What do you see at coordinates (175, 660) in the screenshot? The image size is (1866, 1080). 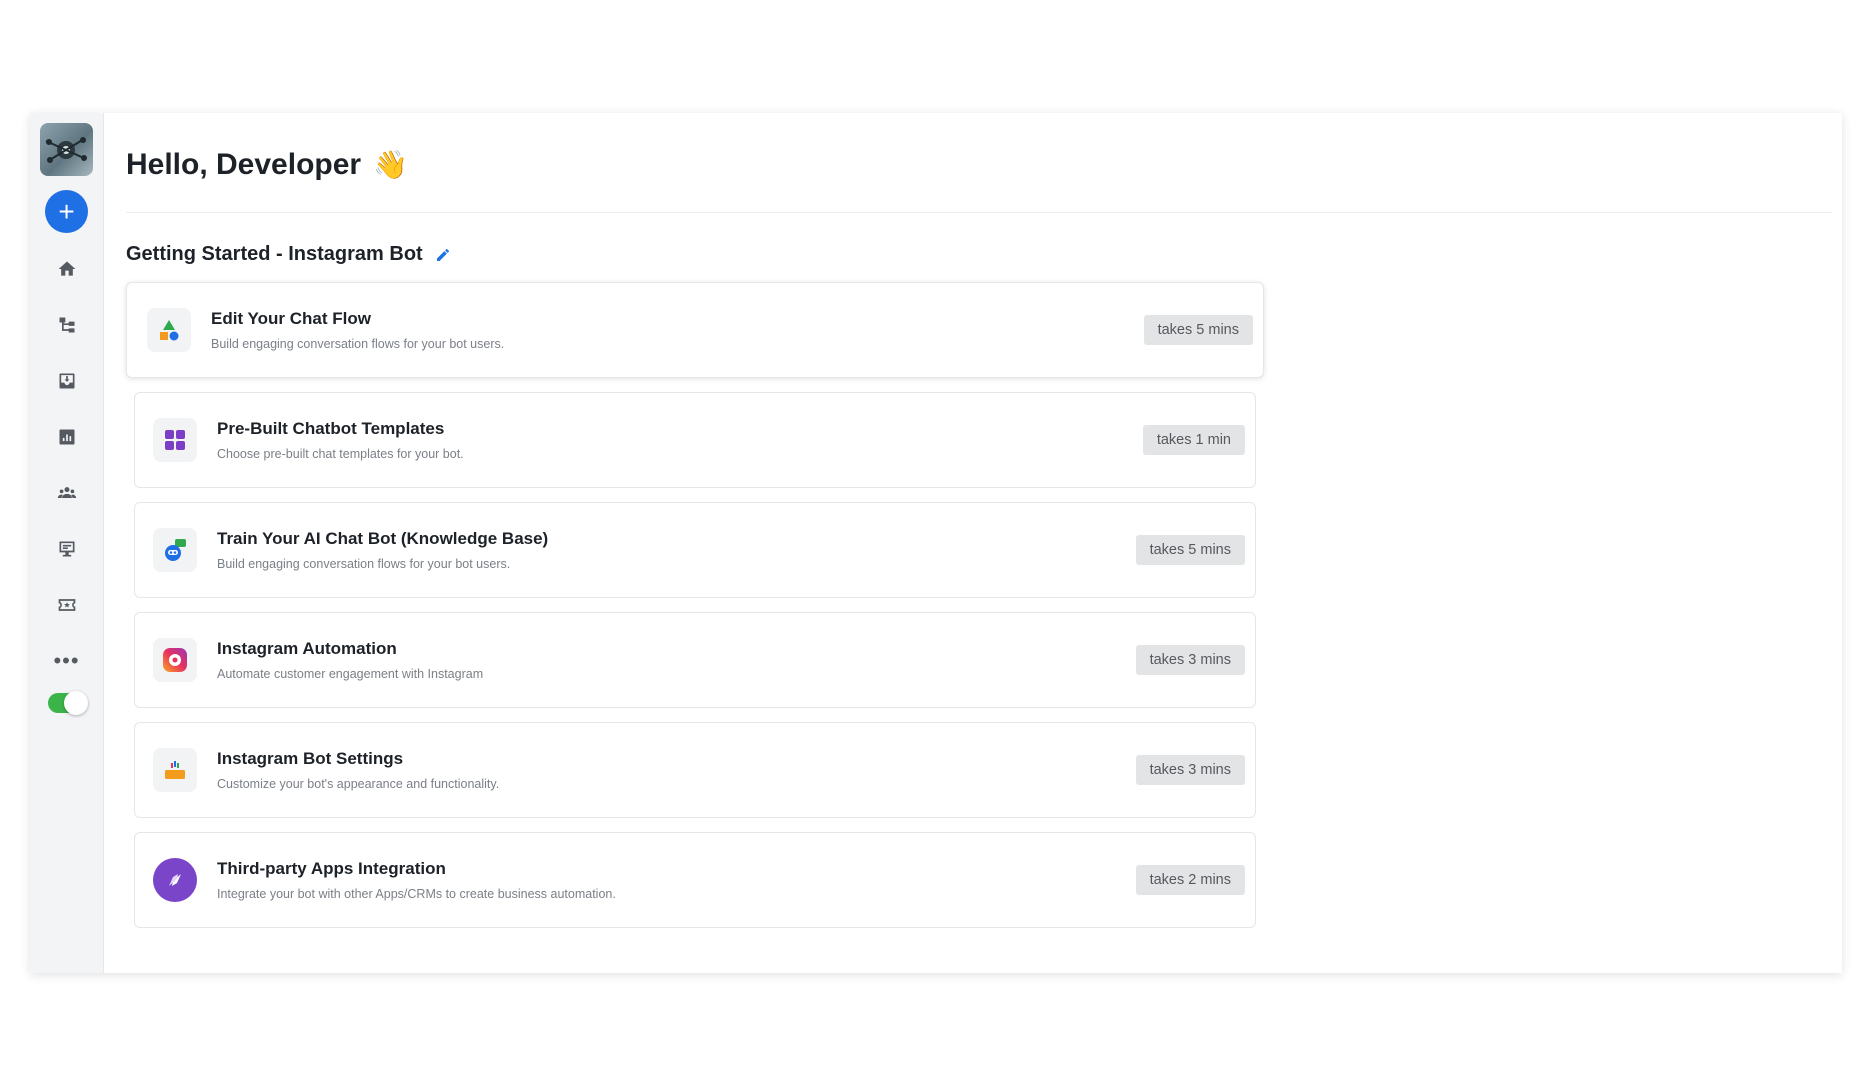 I see `instagram-gear-icon` at bounding box center [175, 660].